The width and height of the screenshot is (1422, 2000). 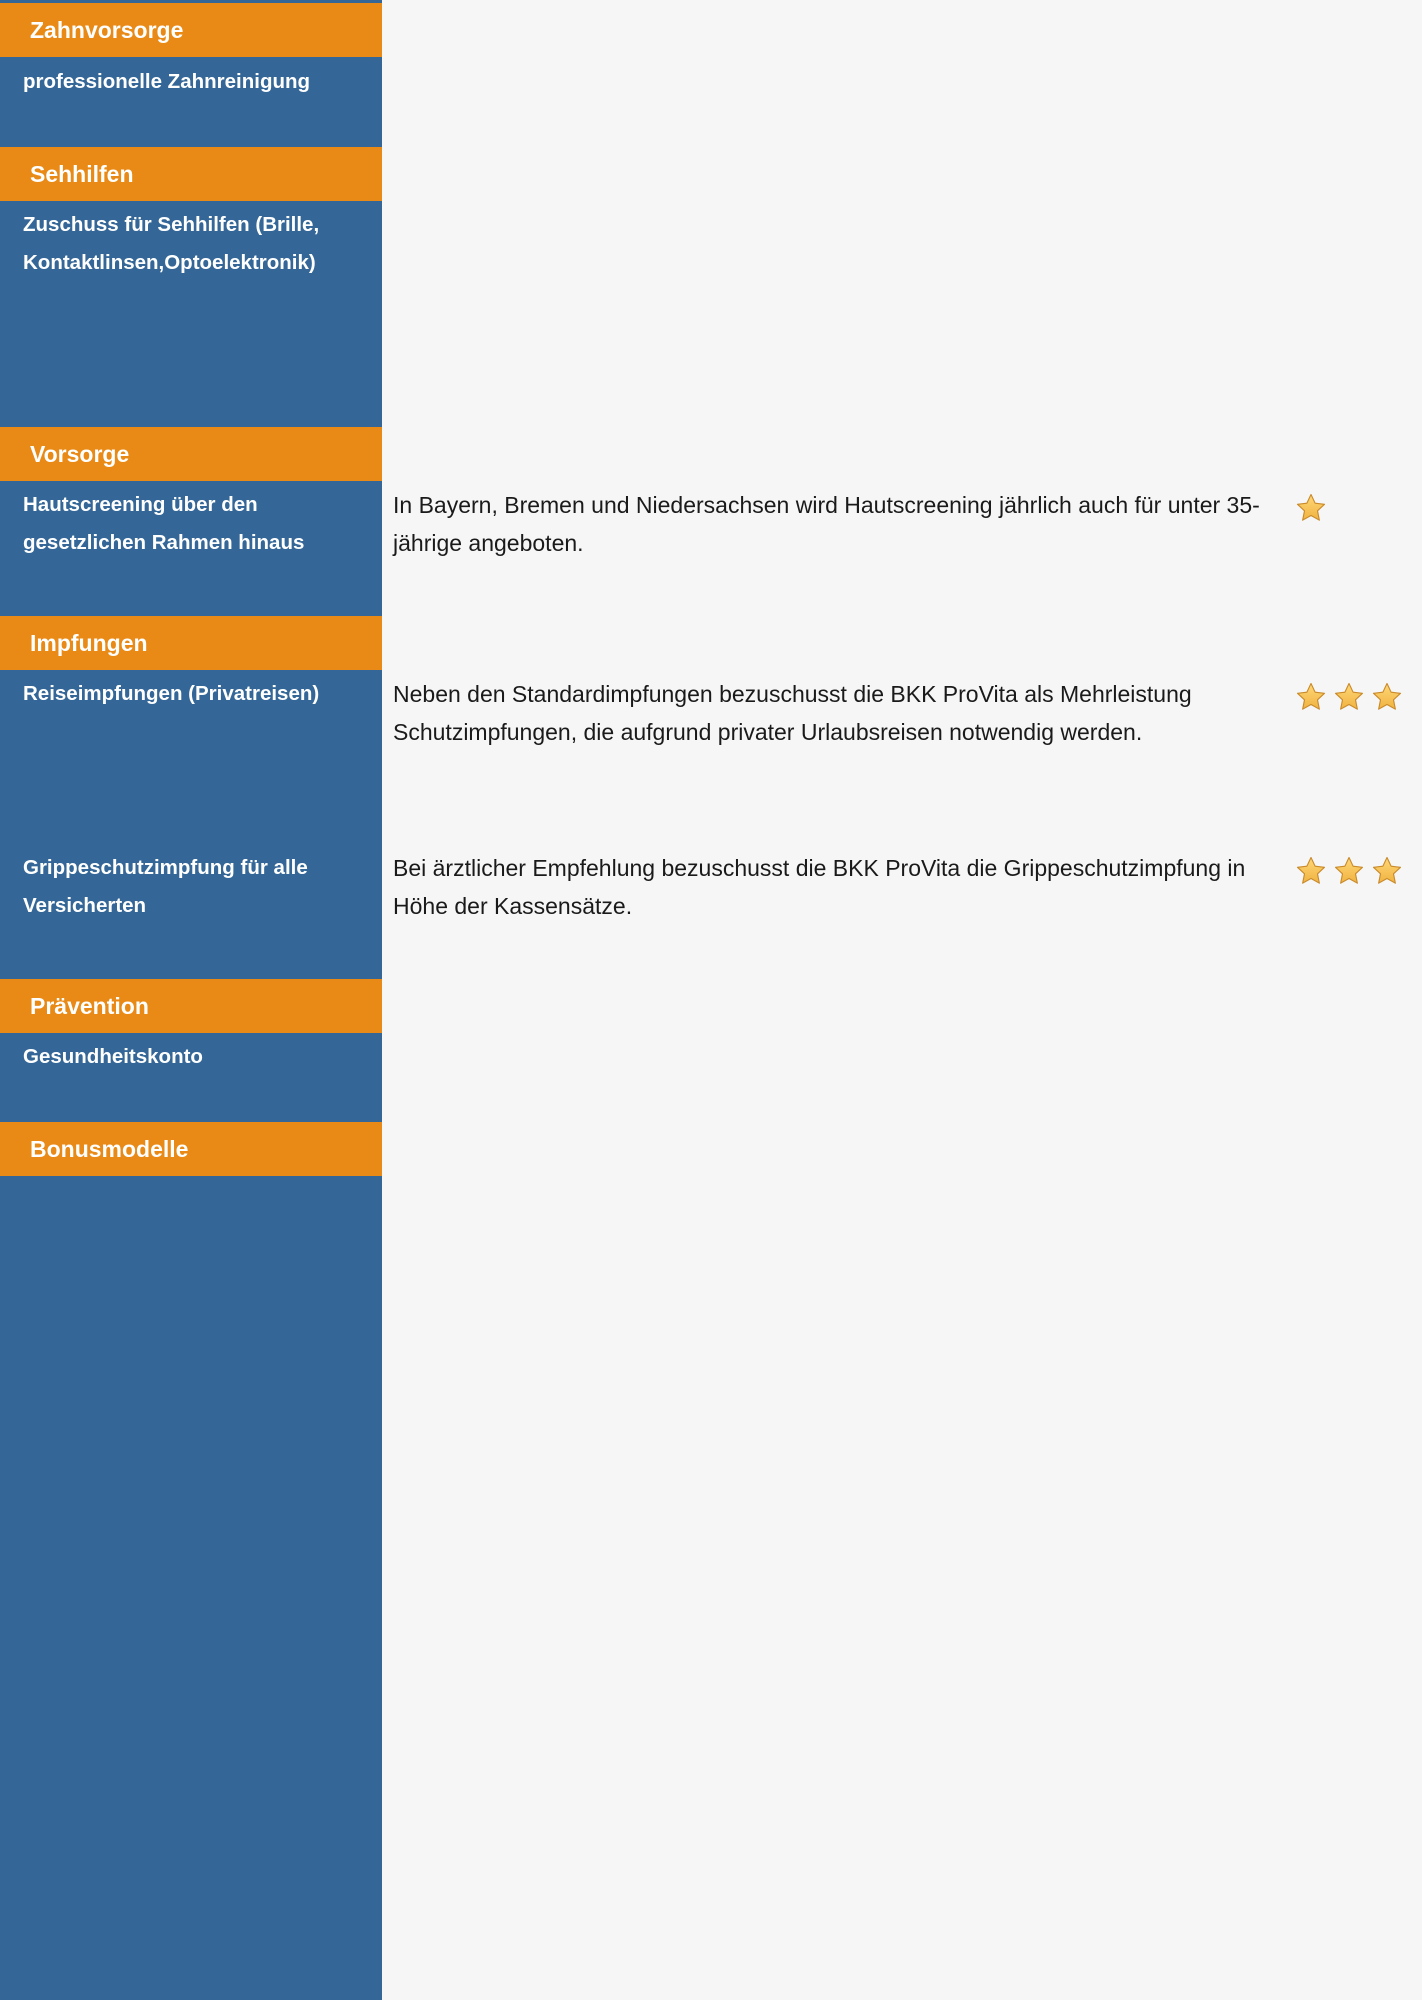 What do you see at coordinates (89, 1005) in the screenshot?
I see `category-title: Prävention` at bounding box center [89, 1005].